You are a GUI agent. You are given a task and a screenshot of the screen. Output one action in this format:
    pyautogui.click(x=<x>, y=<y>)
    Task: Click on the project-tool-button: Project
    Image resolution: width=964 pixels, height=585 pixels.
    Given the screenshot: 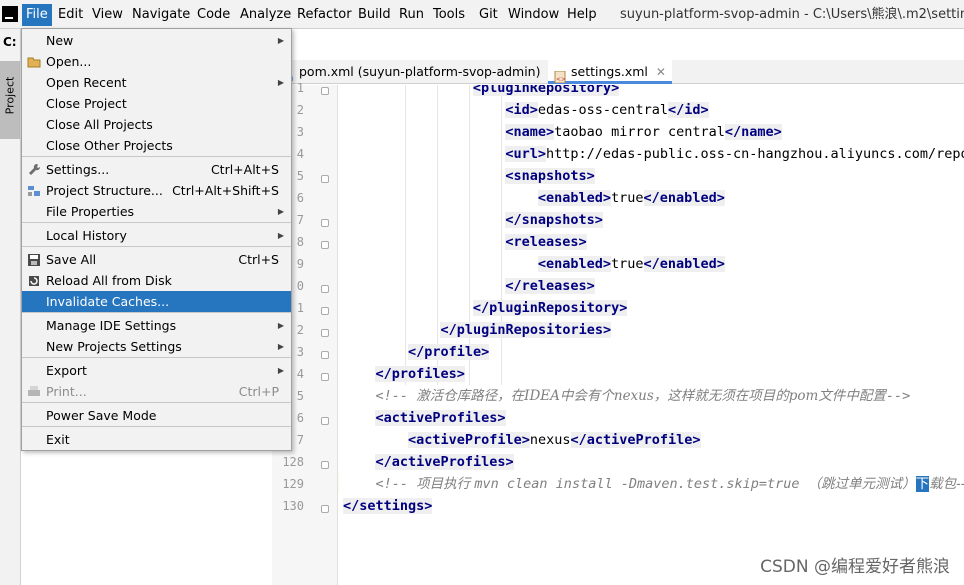 What is the action you would take?
    pyautogui.click(x=10, y=100)
    